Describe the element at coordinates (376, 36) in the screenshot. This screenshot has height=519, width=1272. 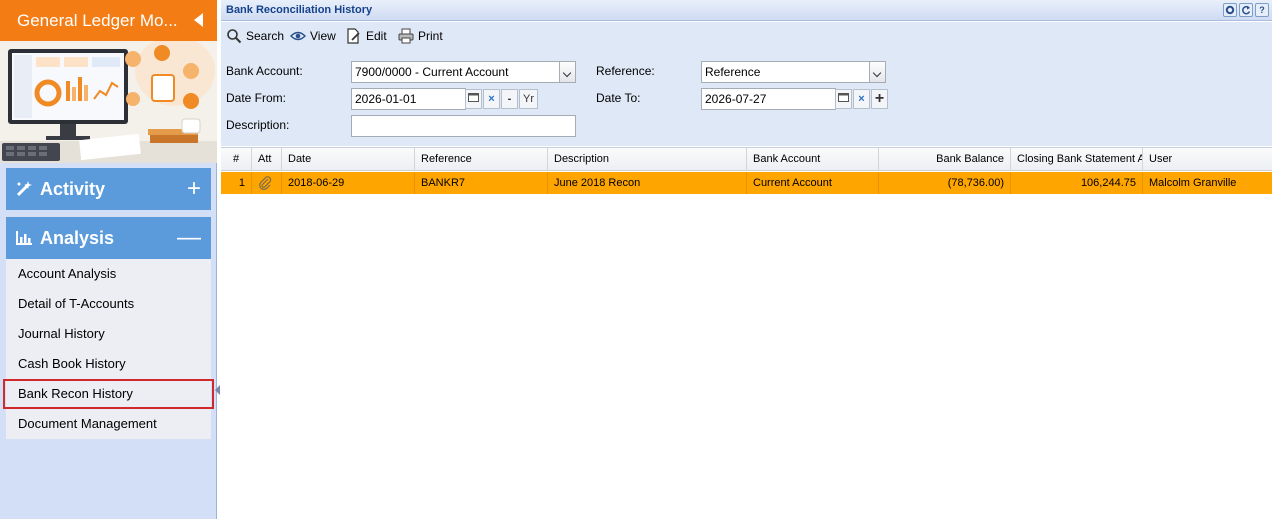
I see `edit-label: Edit` at that location.